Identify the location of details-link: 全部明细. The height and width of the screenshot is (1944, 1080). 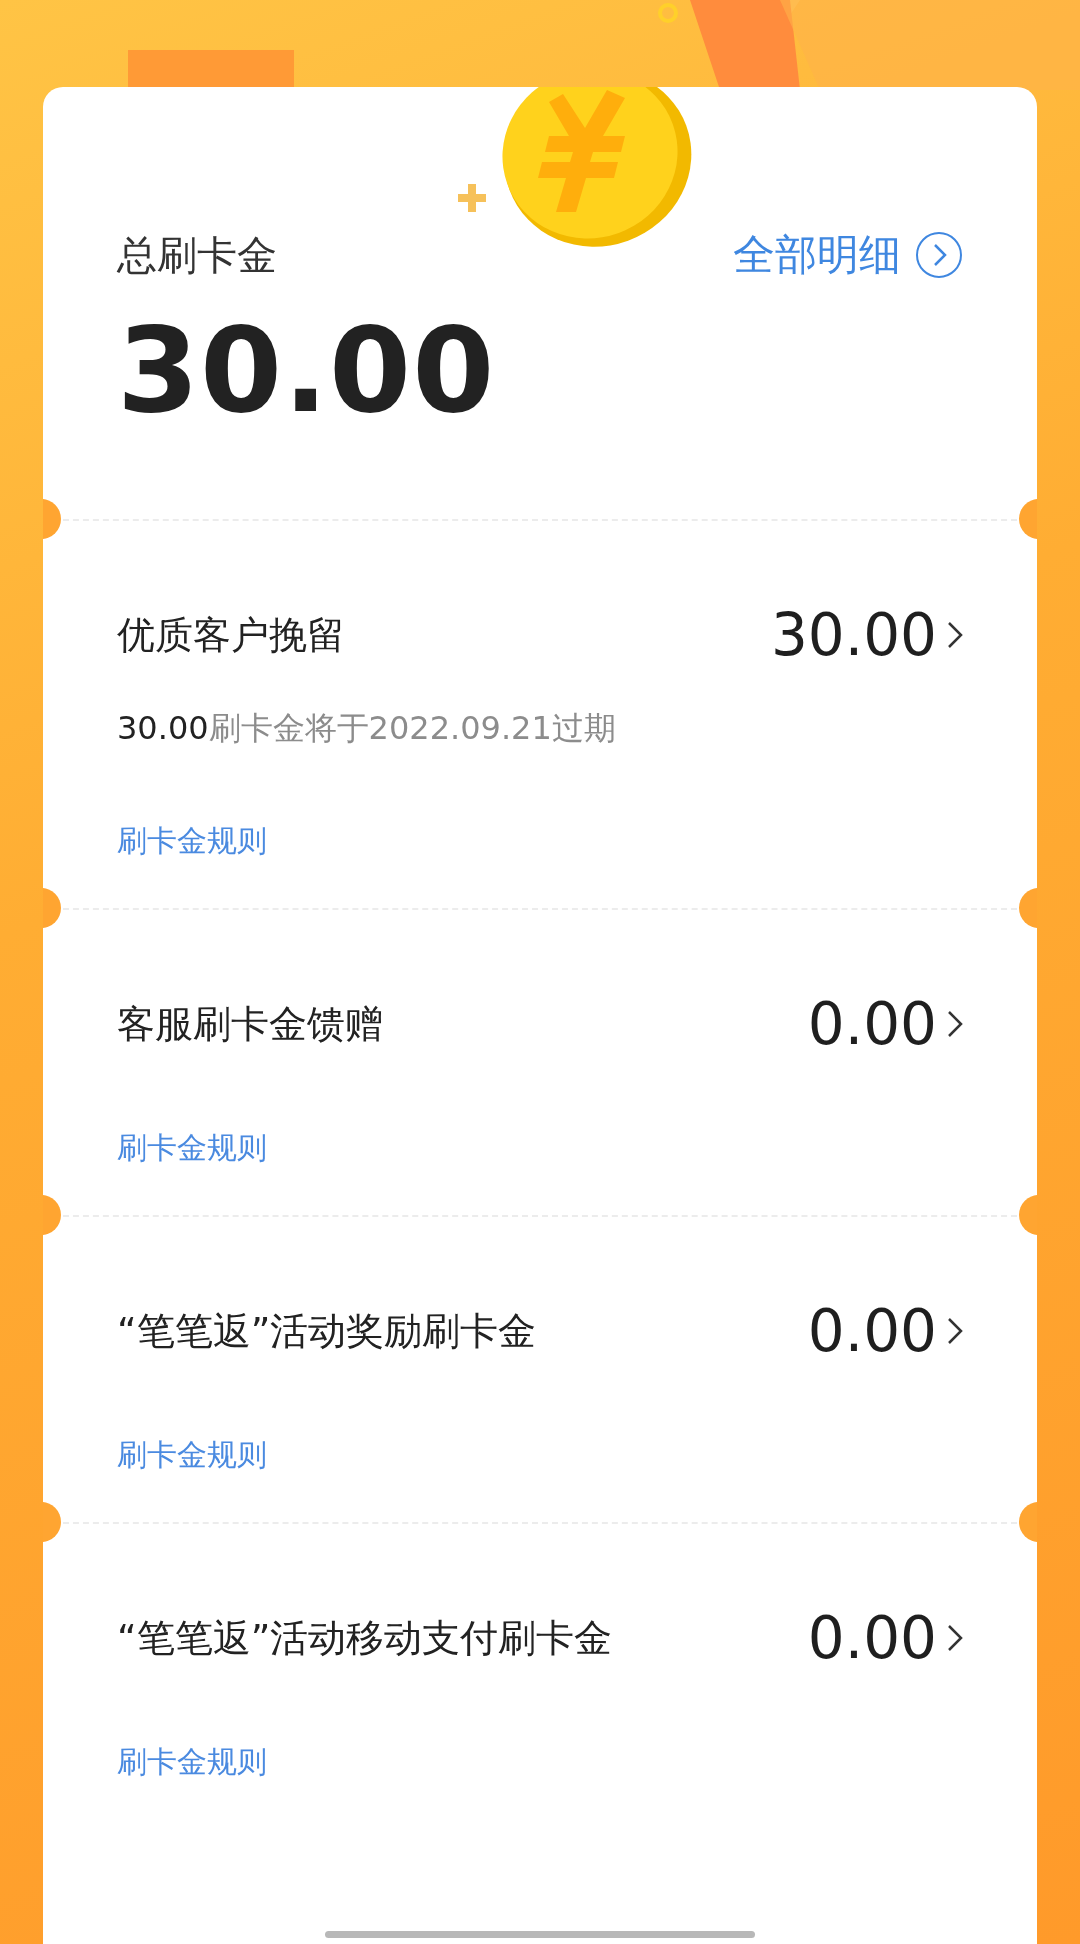
(848, 255).